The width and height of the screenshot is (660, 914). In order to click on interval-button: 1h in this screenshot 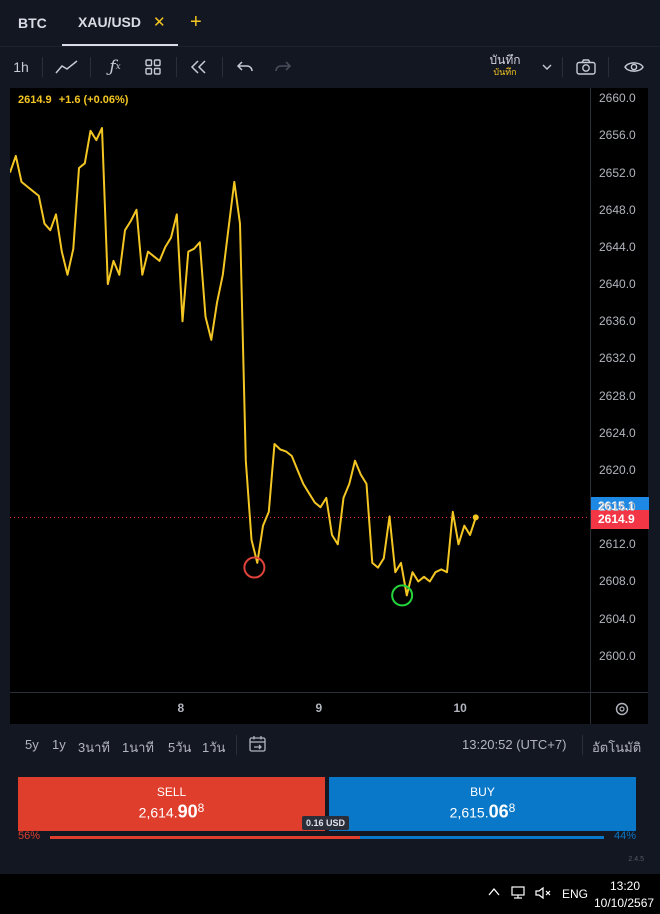, I will do `click(21, 67)`.